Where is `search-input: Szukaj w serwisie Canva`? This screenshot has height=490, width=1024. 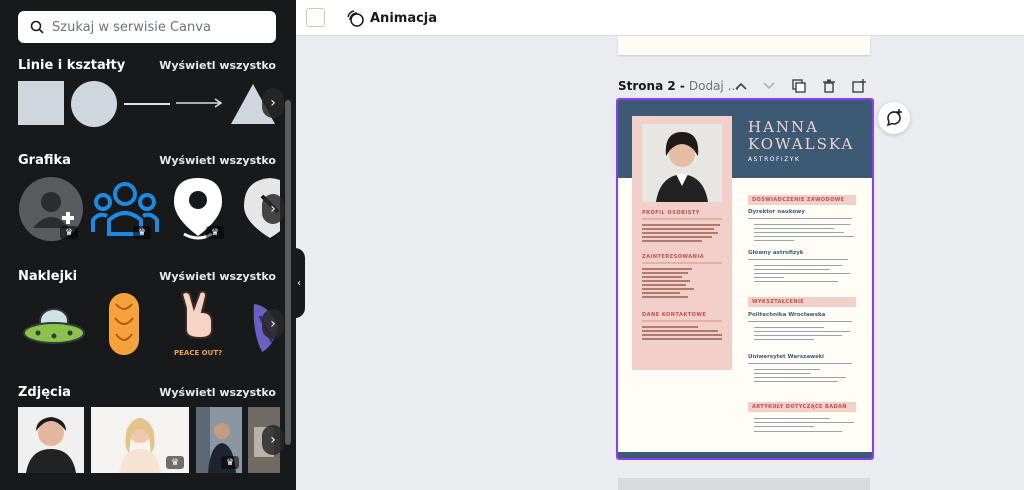
search-input: Szukaj w serwisie Canva is located at coordinates (147, 27).